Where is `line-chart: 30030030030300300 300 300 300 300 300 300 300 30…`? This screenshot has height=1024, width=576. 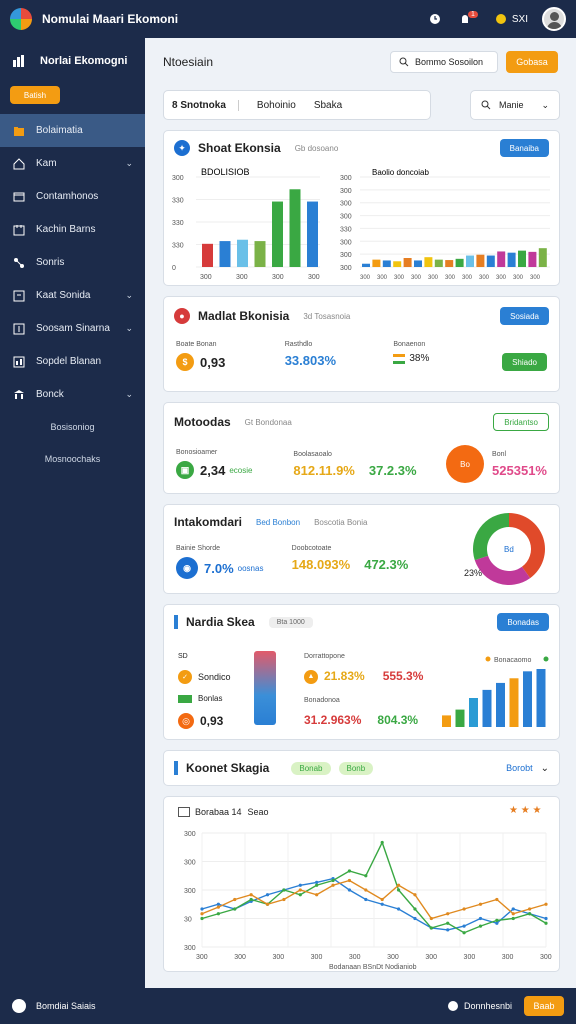
line-chart: 30030030030300300 300 300 300 300 300 300 300 30… is located at coordinates (368, 901).